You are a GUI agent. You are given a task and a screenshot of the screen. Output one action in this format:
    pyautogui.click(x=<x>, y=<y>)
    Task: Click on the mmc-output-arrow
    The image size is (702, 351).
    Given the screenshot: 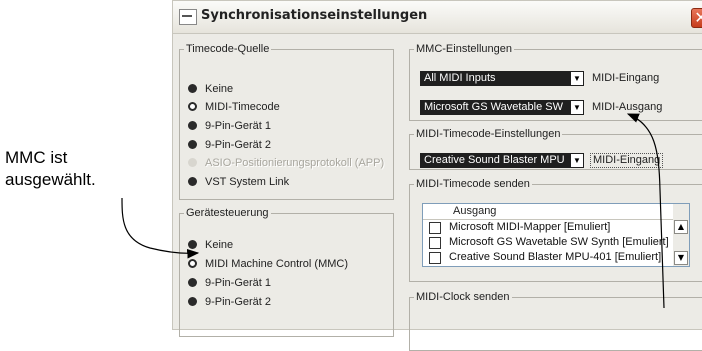 What is the action you would take?
    pyautogui.click(x=645, y=210)
    